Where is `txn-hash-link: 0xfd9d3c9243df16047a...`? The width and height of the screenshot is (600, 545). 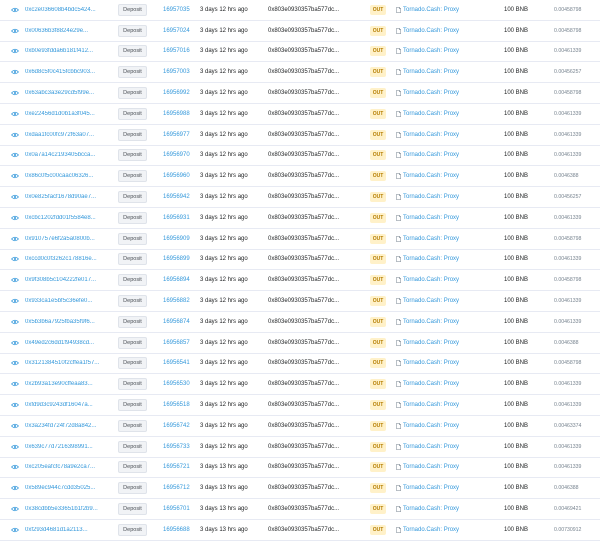
txn-hash-link: 0xfd9d3c9243df16047a... is located at coordinates (71, 405).